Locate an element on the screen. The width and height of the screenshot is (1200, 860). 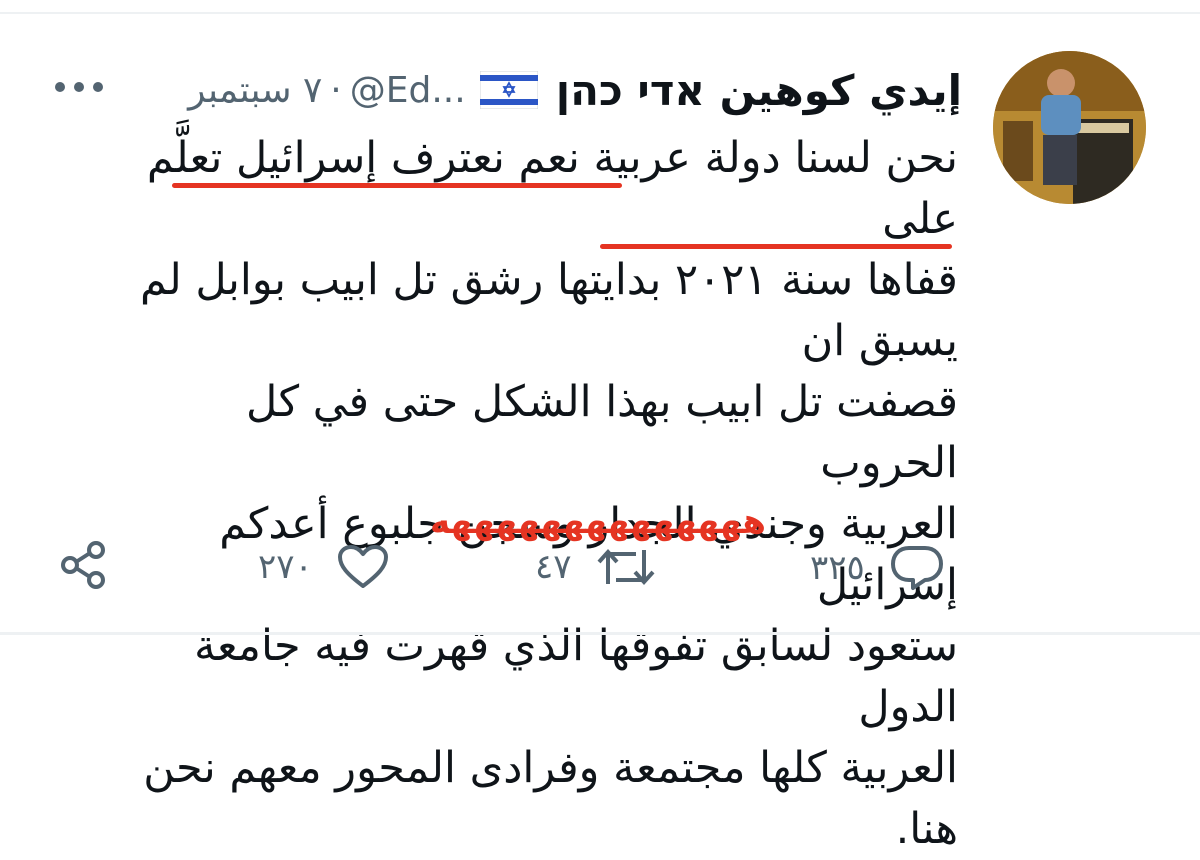
annotation-scribble: ههههههههههههههه is located at coordinates (599, 522).